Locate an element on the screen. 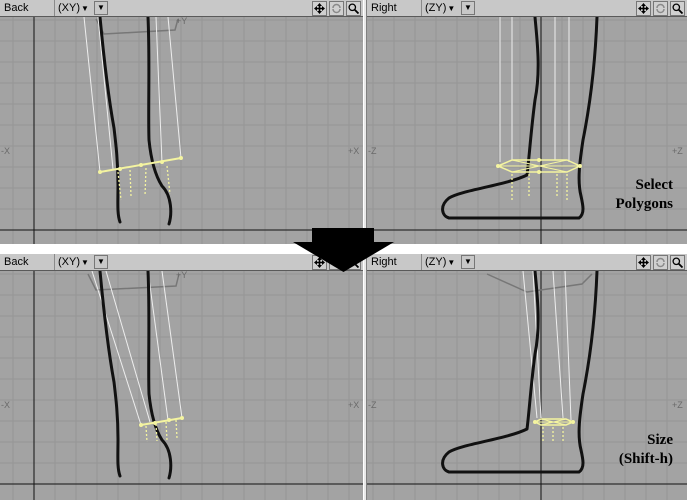  step-label-select: Select Polygons is located at coordinates (644, 194).